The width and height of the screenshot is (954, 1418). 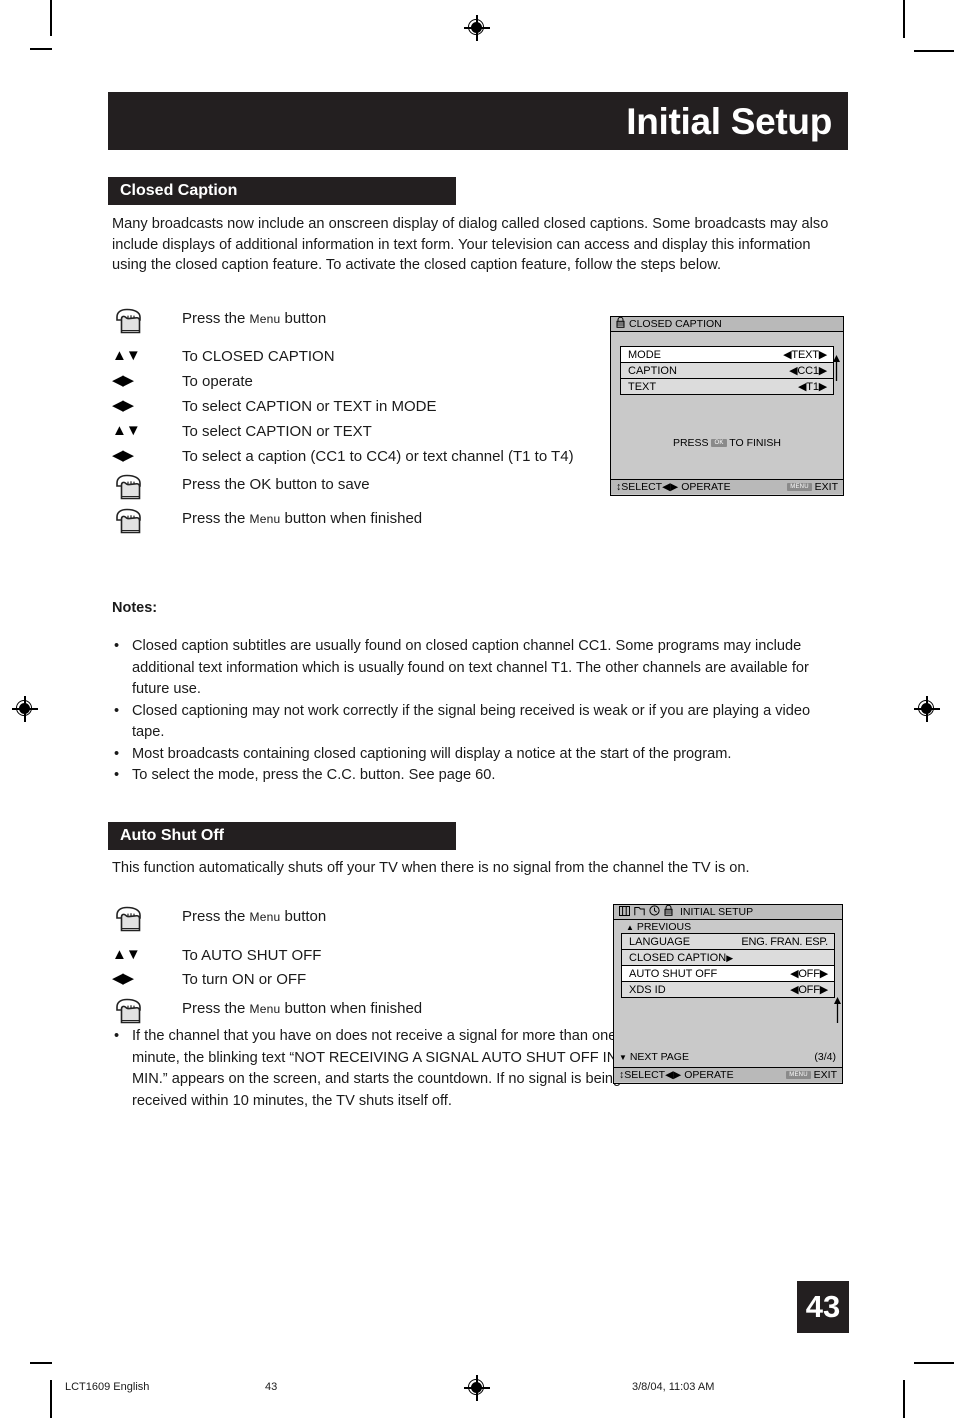 I want to click on footer-page-number: 43, so click(x=271, y=1387).